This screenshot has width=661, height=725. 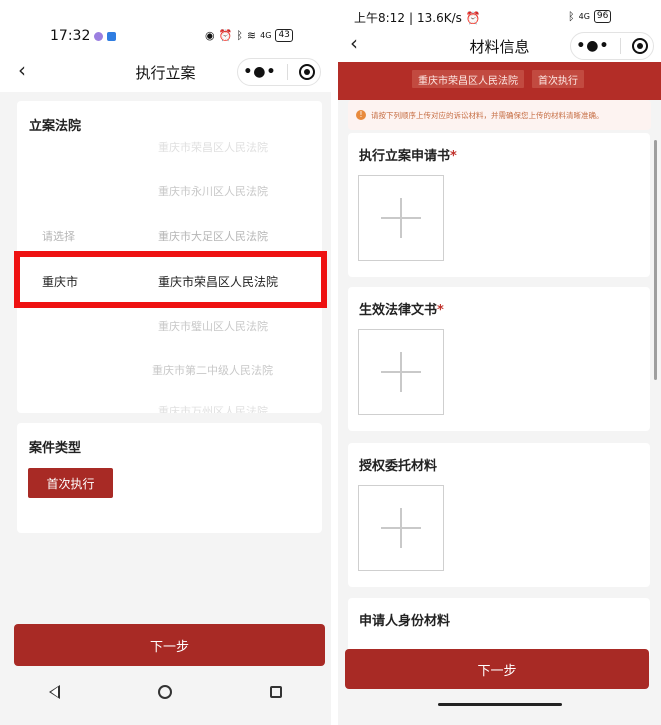 I want to click on page-title: 执行立案, so click(x=165, y=72).